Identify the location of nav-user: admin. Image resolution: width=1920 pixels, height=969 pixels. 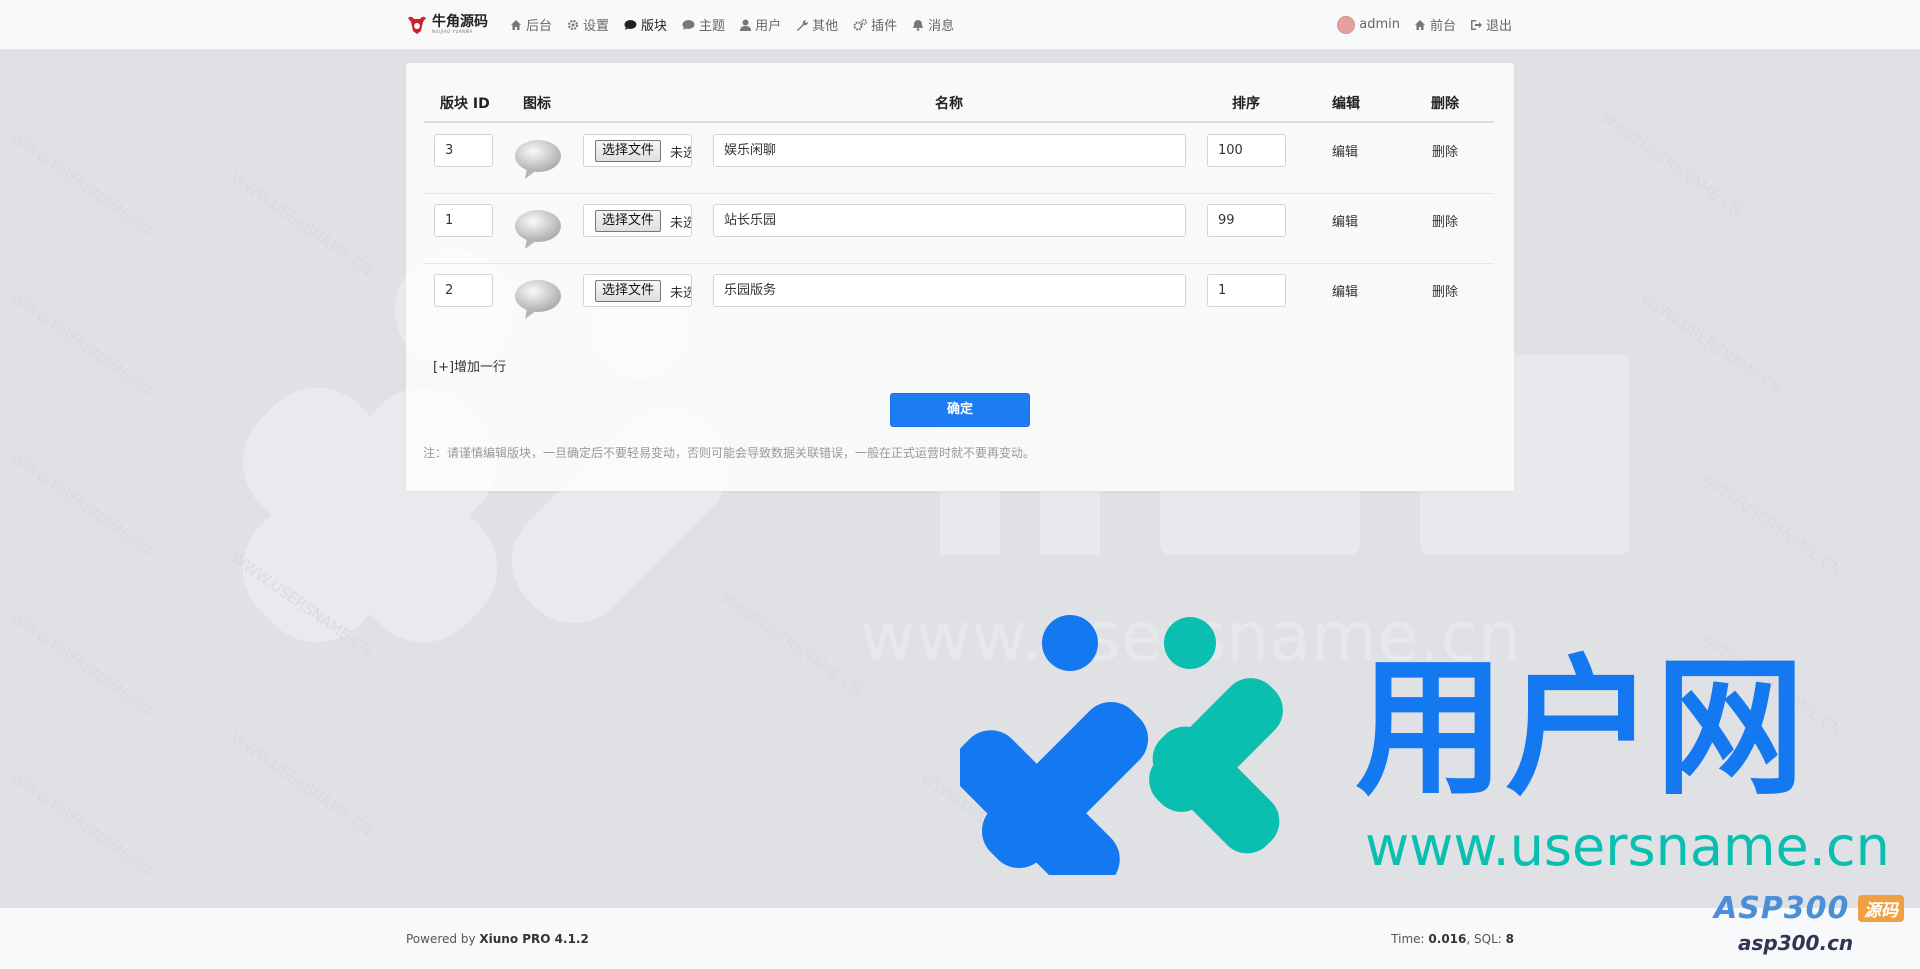
(1368, 24).